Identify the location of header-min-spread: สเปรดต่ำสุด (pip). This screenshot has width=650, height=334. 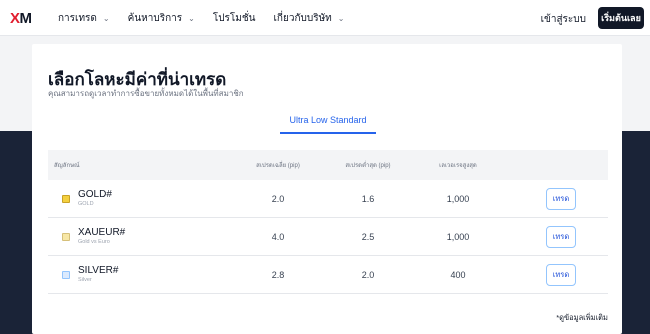
(368, 166).